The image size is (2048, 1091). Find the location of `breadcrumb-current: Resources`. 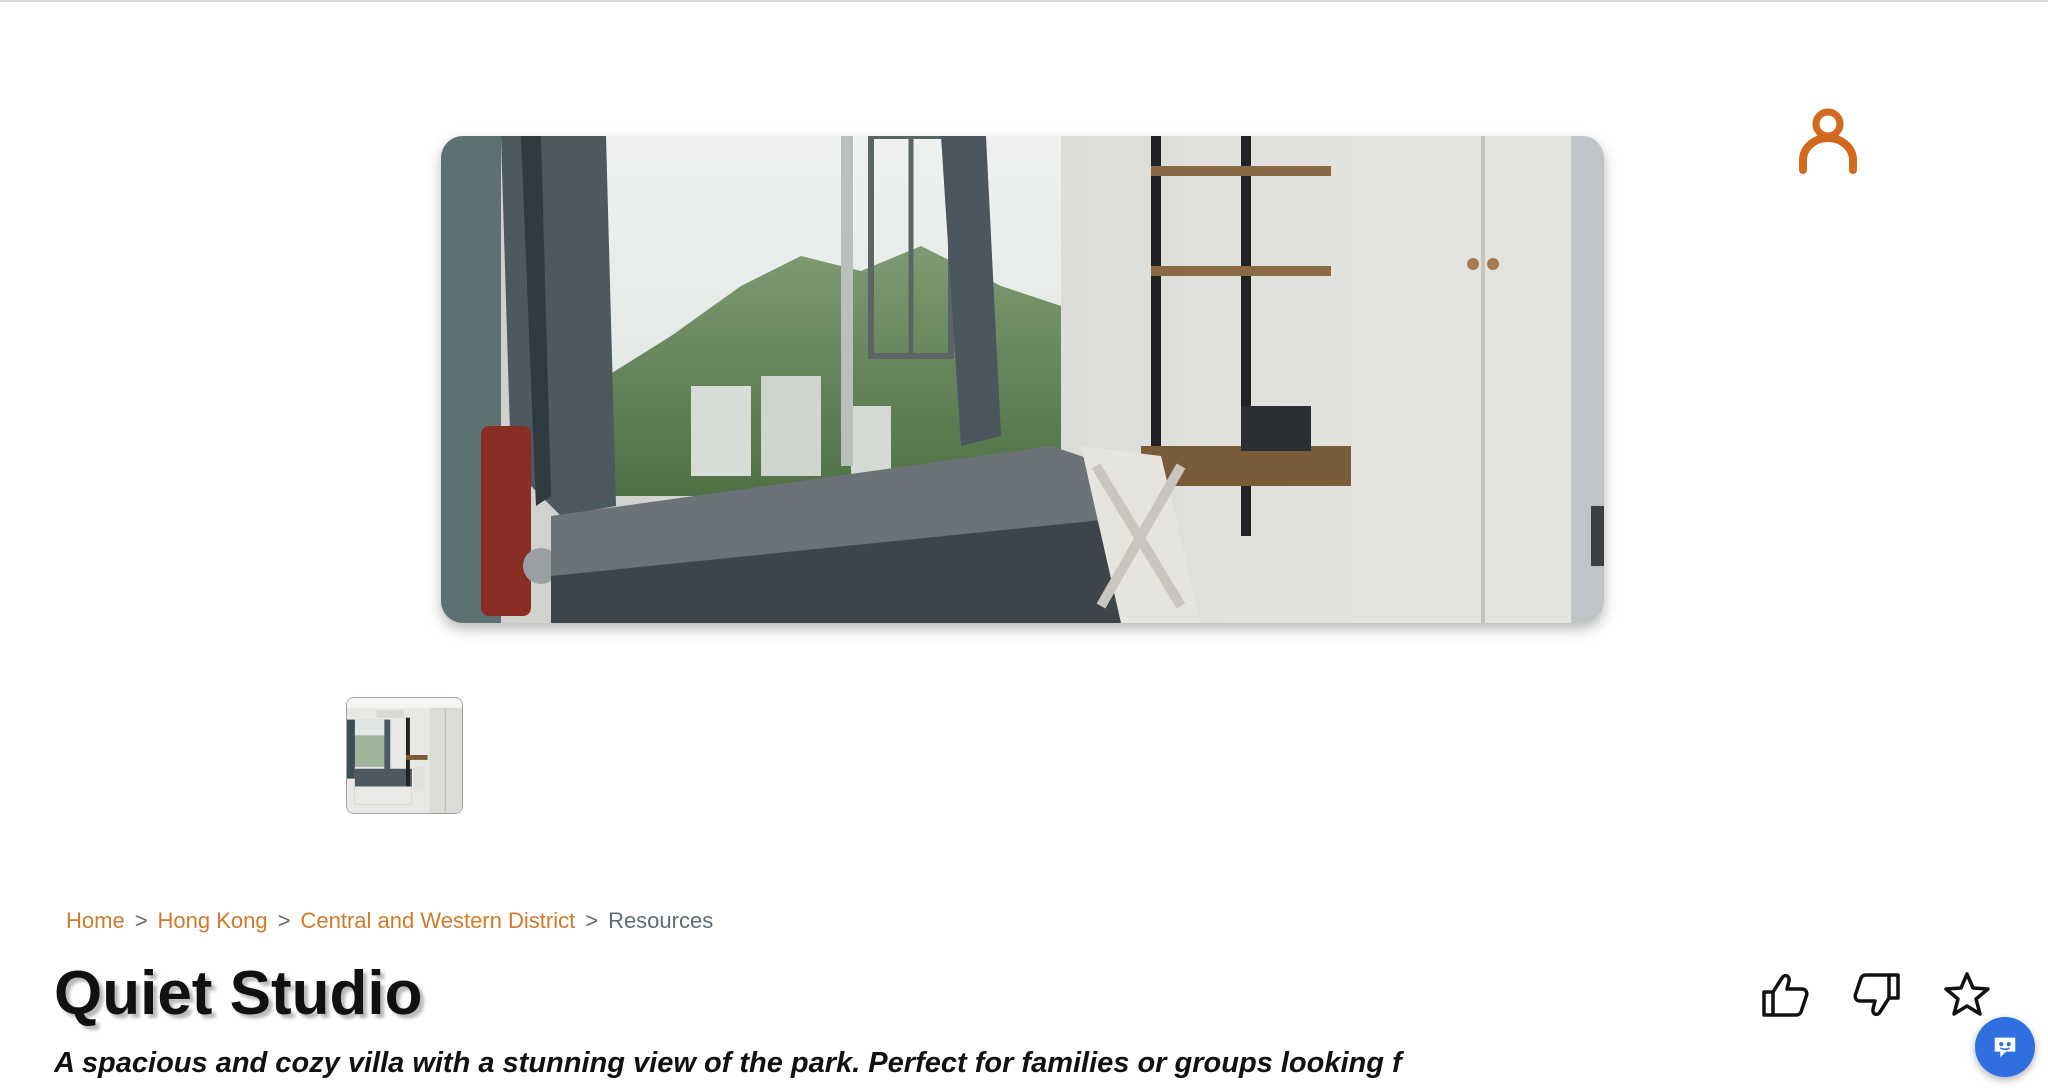

breadcrumb-current: Resources is located at coordinates (661, 920).